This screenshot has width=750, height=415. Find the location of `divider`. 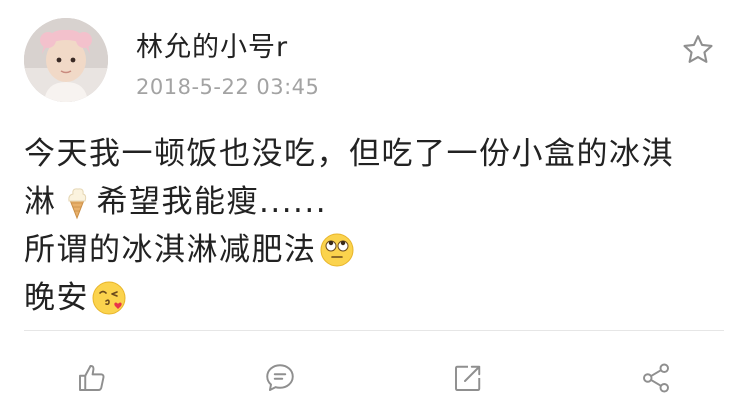

divider is located at coordinates (374, 330).